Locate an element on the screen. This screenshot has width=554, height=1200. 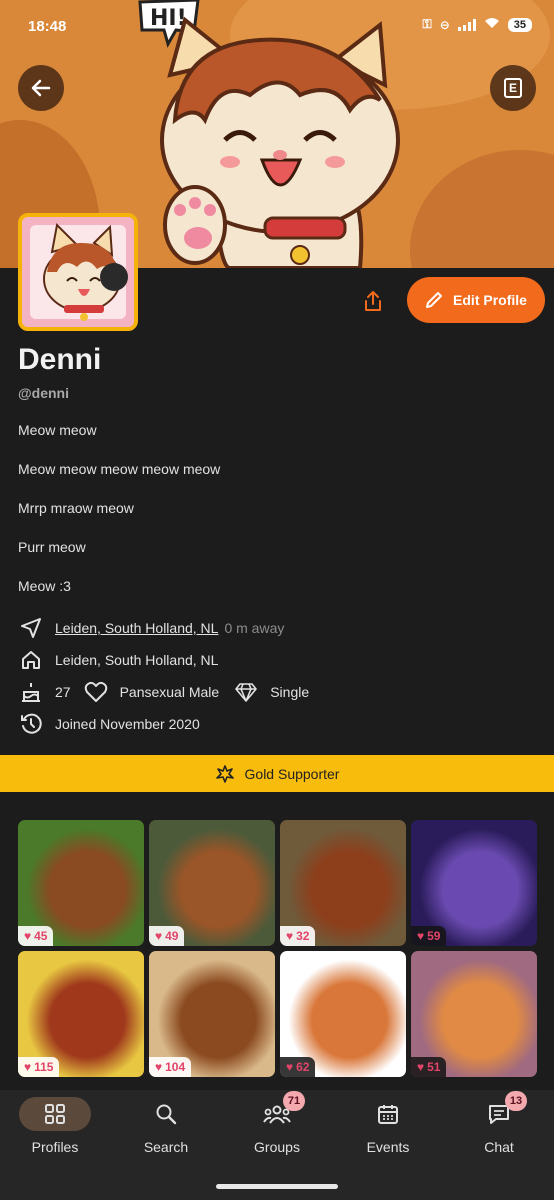
photo-tile: ♥ 32 is located at coordinates (343, 883).